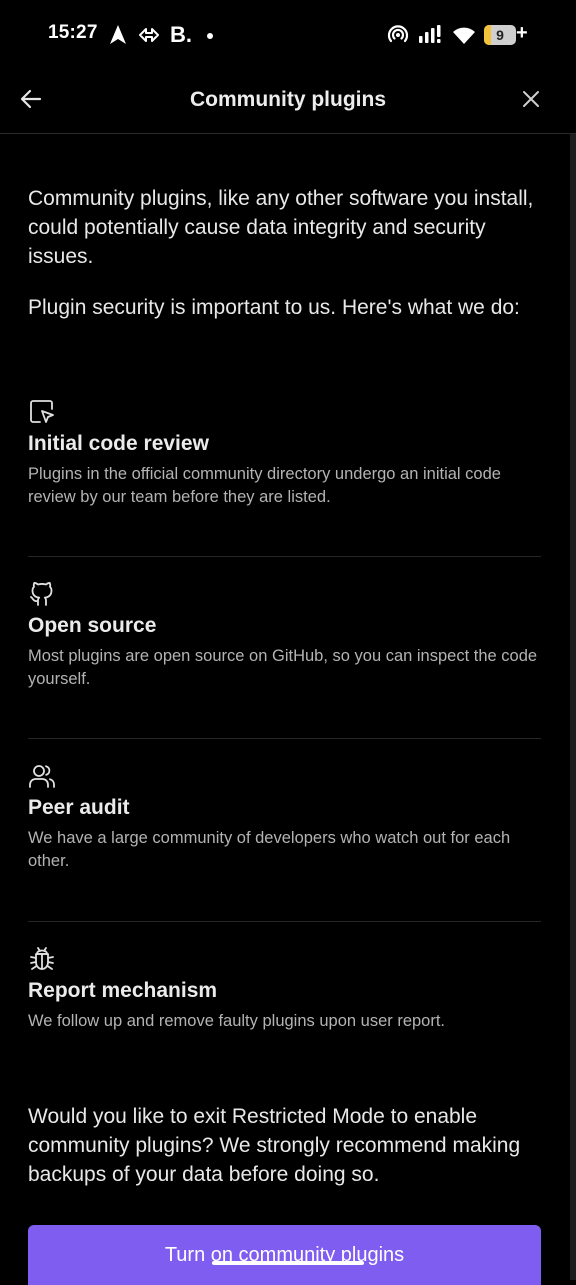 This screenshot has width=576, height=1285. I want to click on close-button, so click(531, 101).